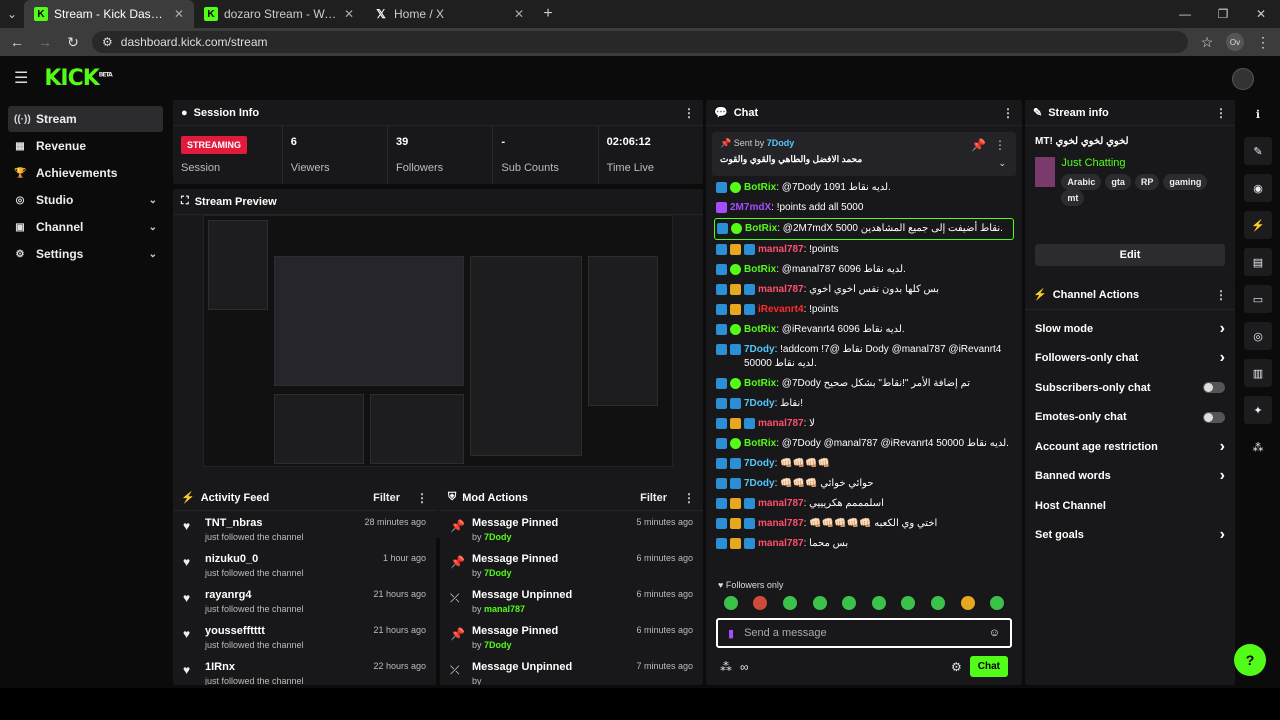  I want to click on site-info-icon: ⚙, so click(107, 42).